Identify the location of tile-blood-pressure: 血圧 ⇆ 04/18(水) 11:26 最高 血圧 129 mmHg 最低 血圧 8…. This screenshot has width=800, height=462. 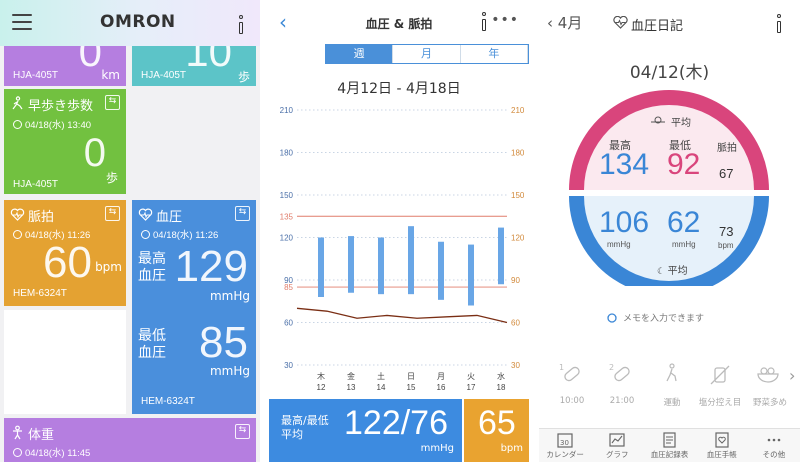
(194, 307).